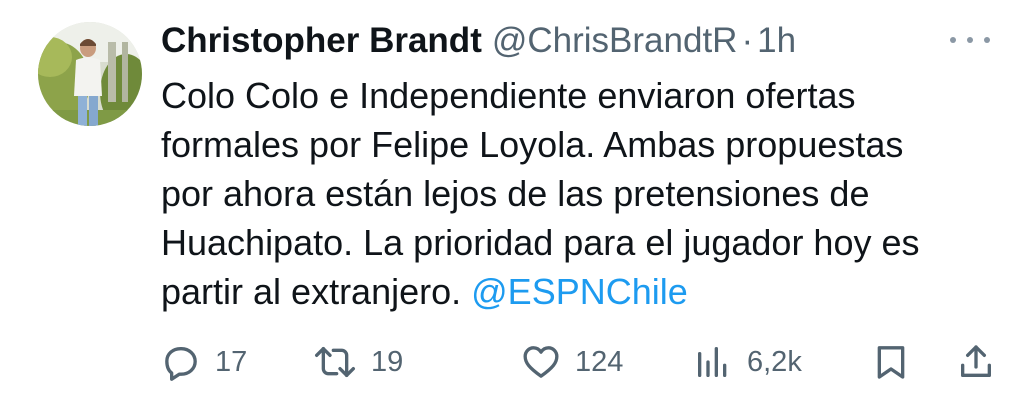 The height and width of the screenshot is (406, 1024). Describe the element at coordinates (615, 41) in the screenshot. I see `user-handle: @ChrisBrandtR` at that location.